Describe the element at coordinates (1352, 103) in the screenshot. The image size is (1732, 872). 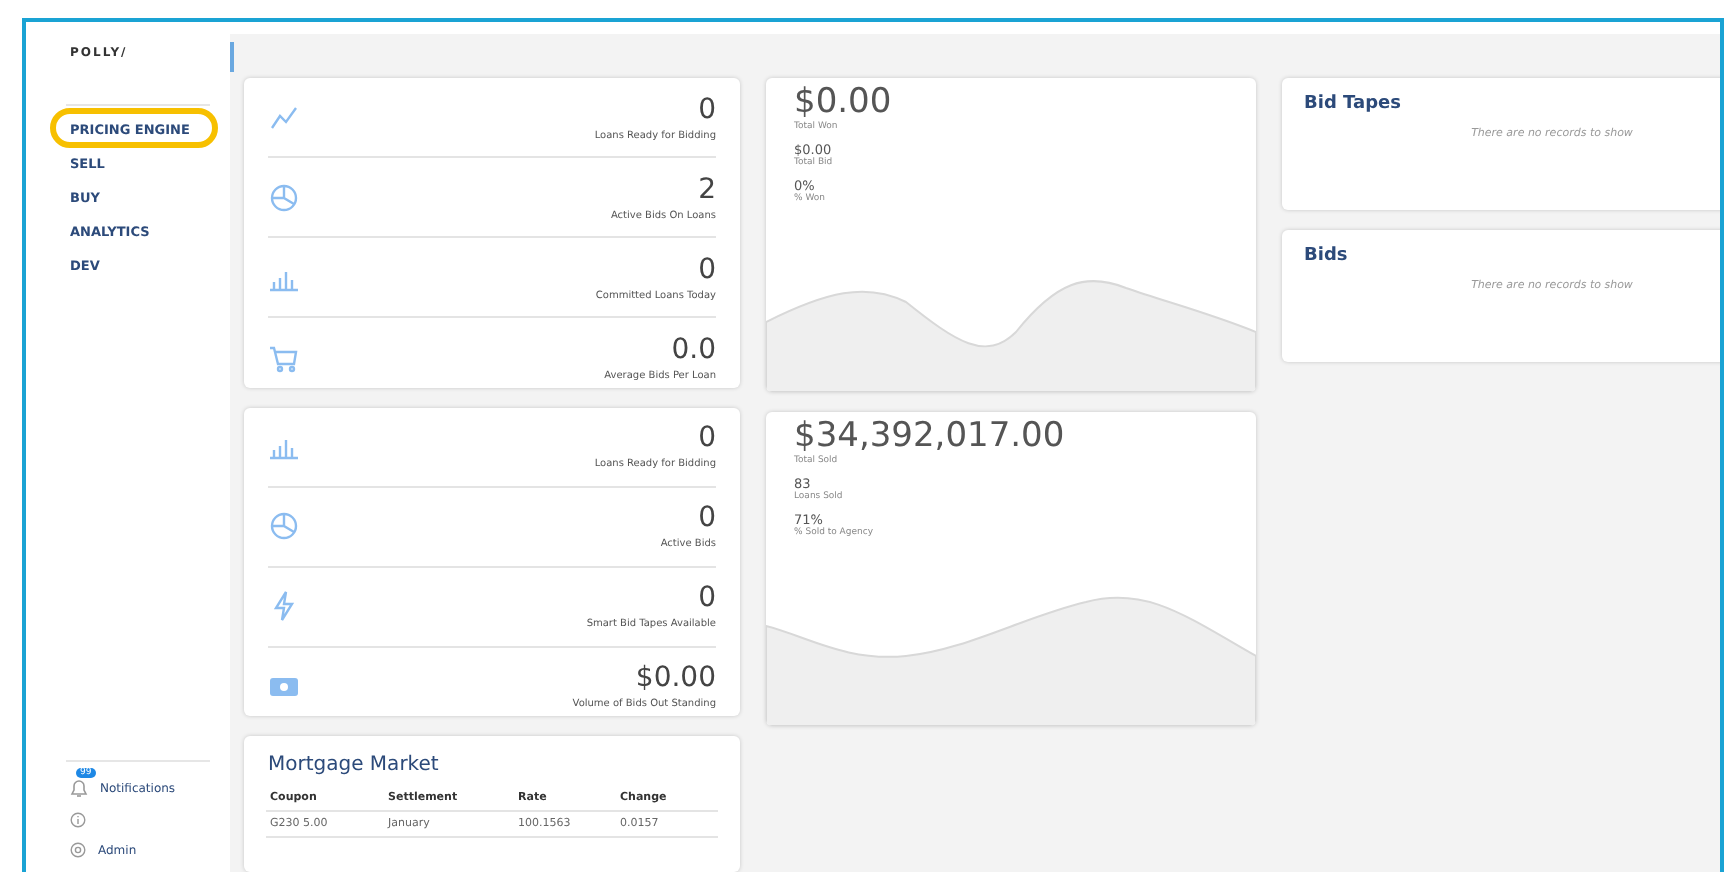
I see `panel-title: Bid Tapes` at that location.